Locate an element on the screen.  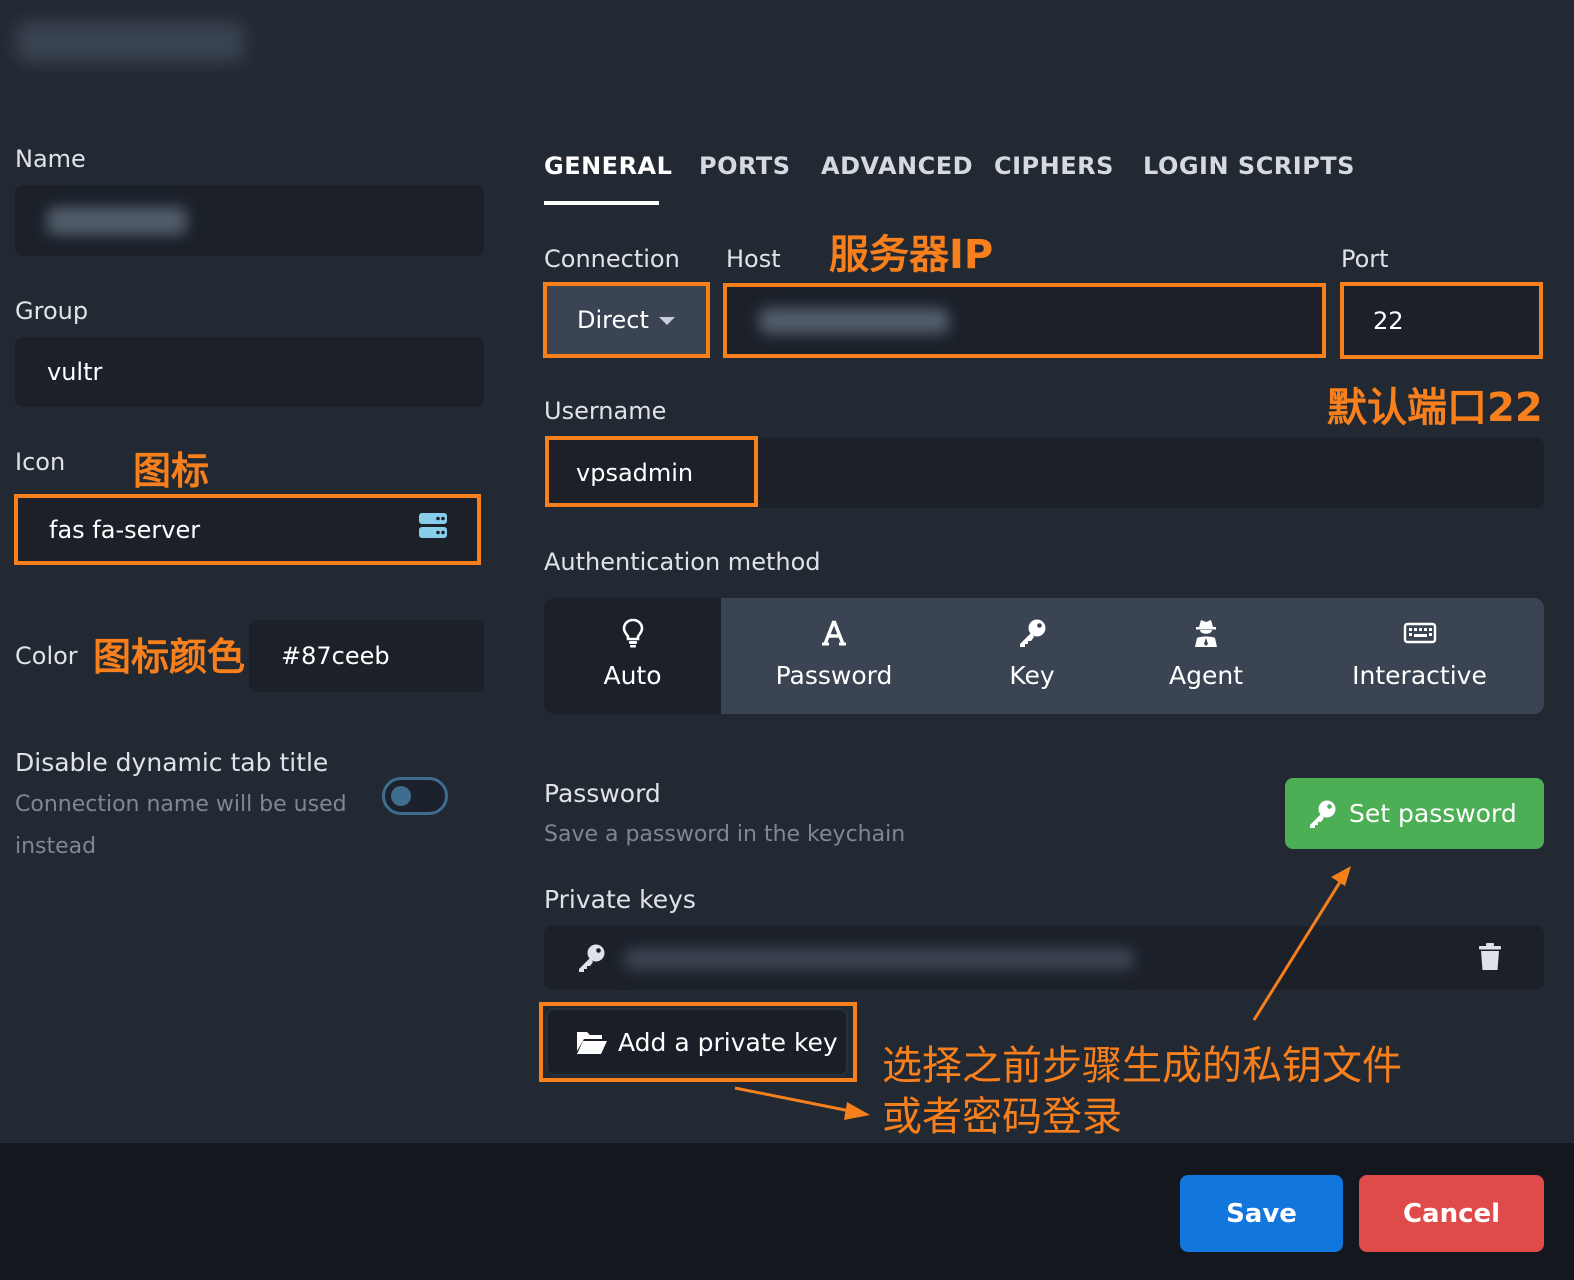
annotation-arrows is located at coordinates (1042, 993).